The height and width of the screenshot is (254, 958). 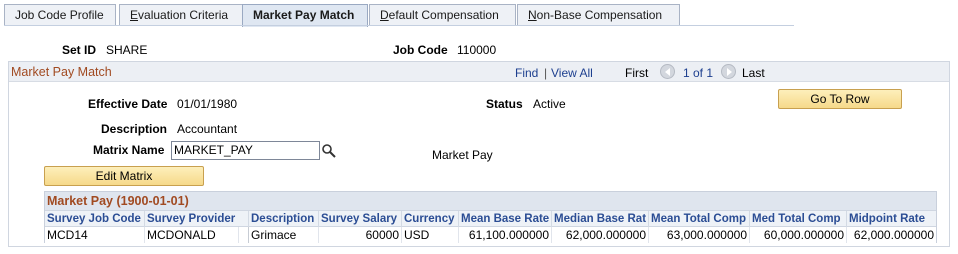 I want to click on tab-underline, so click(x=399, y=25).